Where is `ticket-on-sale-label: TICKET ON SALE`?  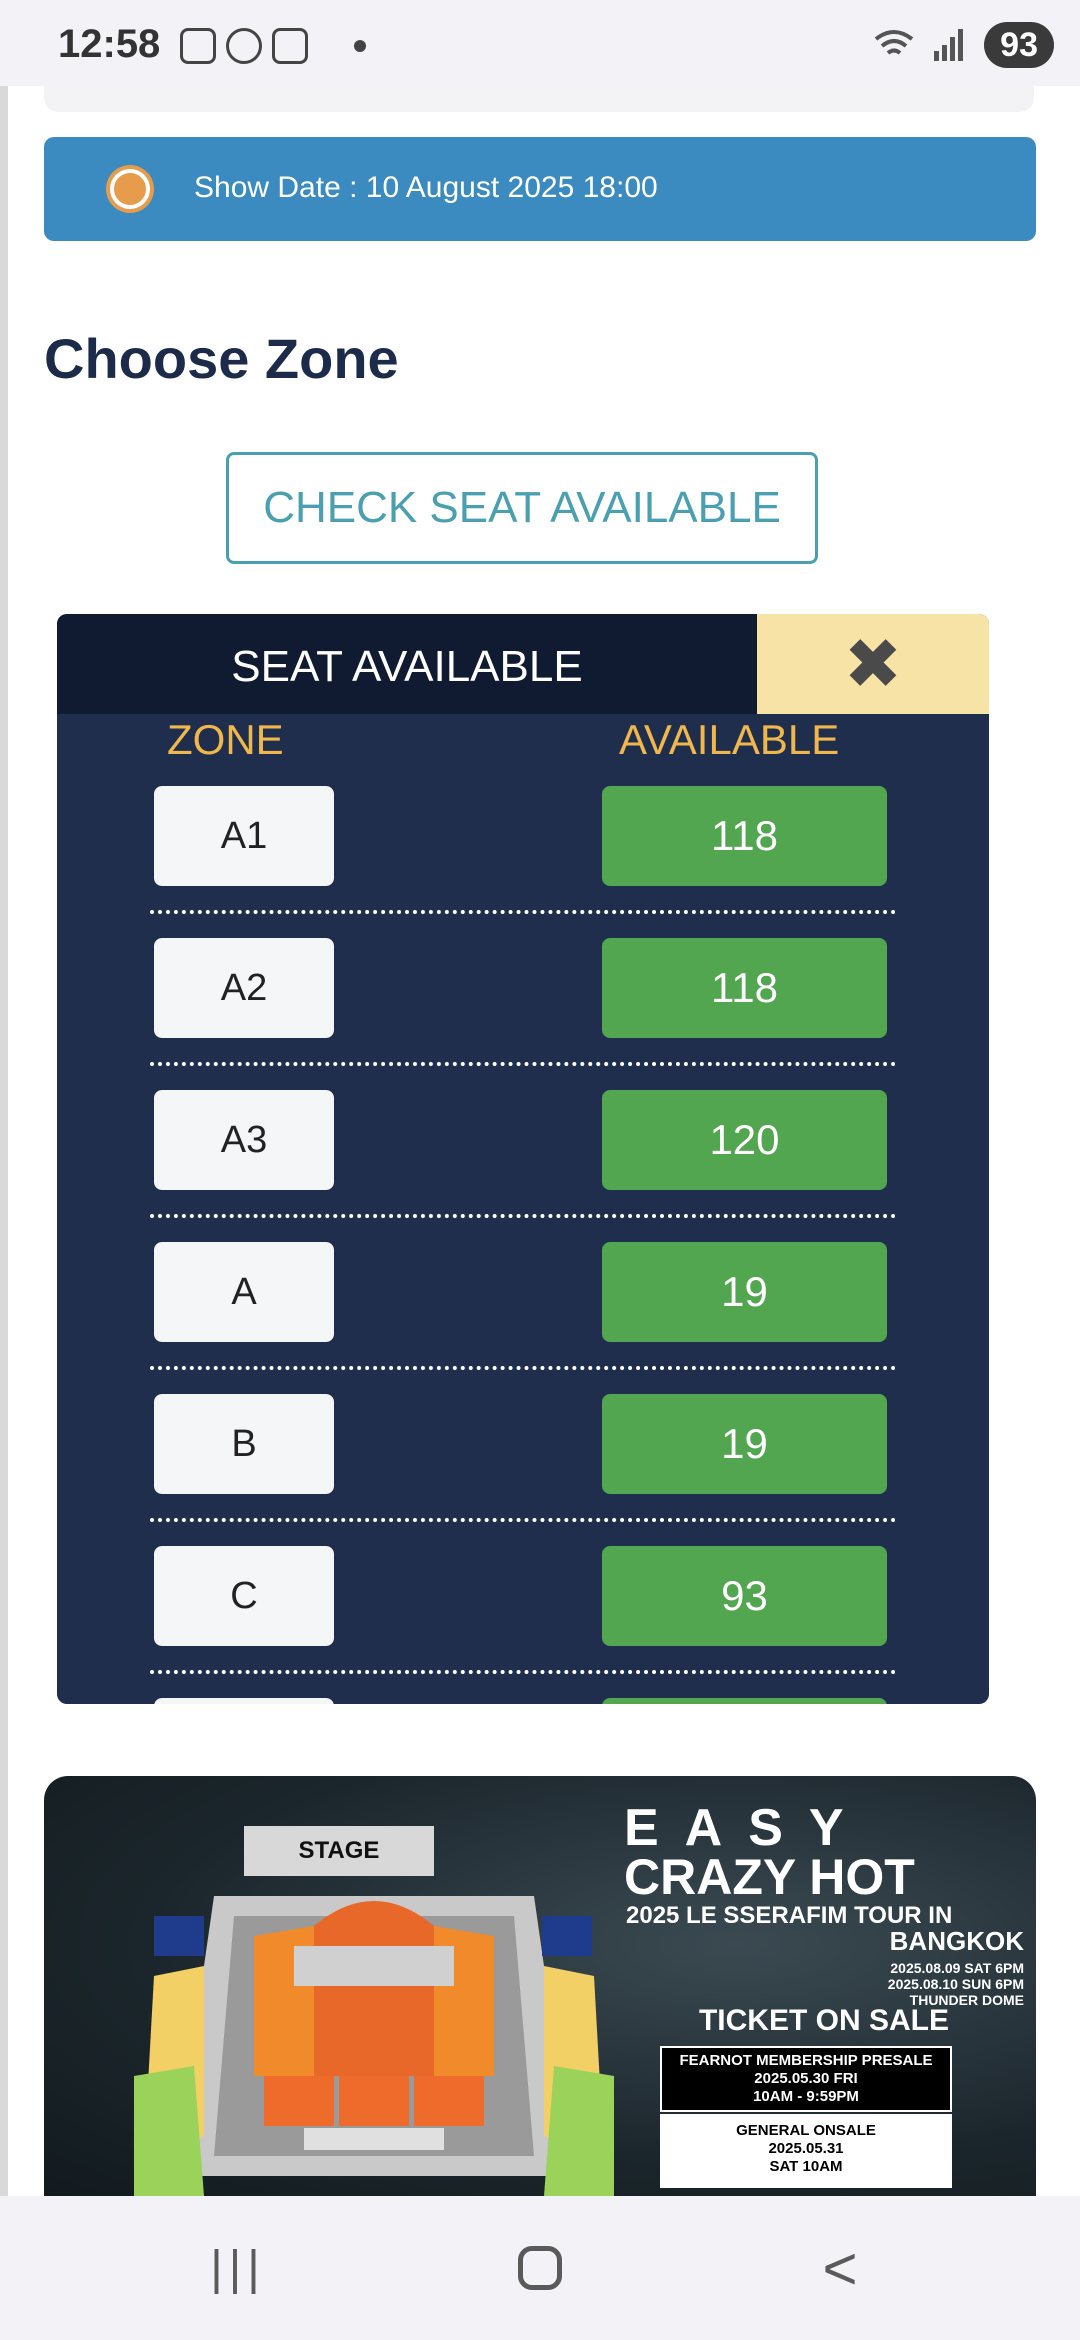
ticket-on-sale-label: TICKET ON SALE is located at coordinates (823, 2020).